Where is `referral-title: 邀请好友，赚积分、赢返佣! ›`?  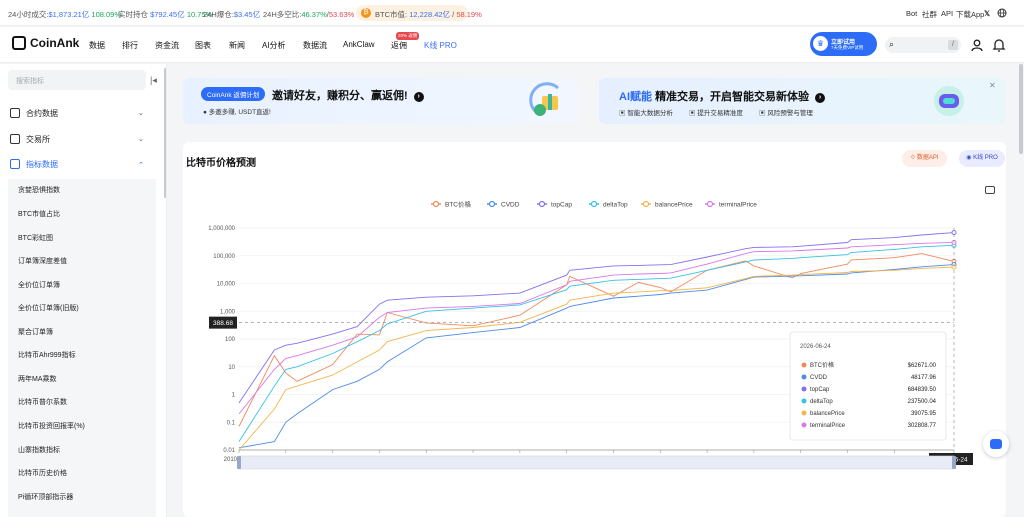 referral-title: 邀请好友，赚积分、赢返佣! › is located at coordinates (348, 95).